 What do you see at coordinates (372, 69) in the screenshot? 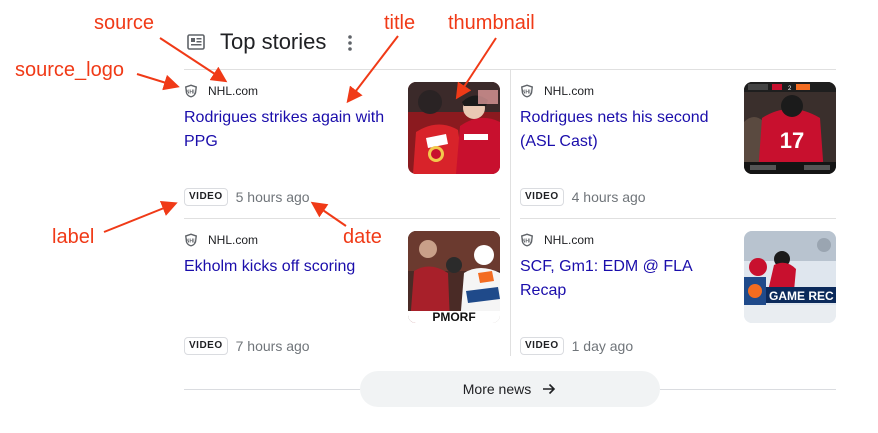
I see `arrow-to-title` at bounding box center [372, 69].